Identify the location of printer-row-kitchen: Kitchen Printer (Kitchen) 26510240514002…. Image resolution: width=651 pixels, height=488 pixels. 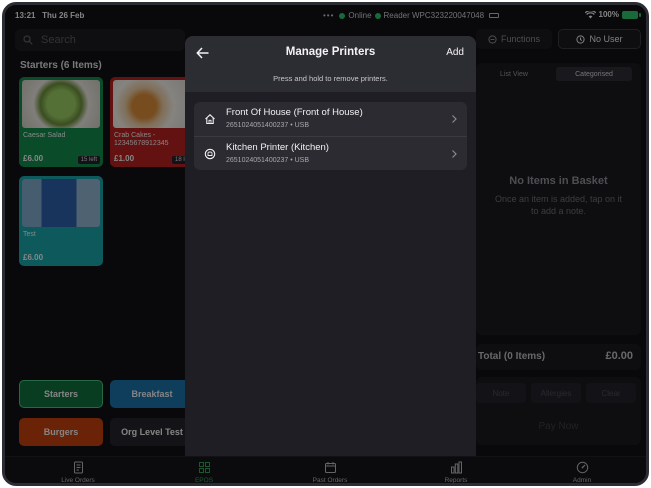
(330, 153).